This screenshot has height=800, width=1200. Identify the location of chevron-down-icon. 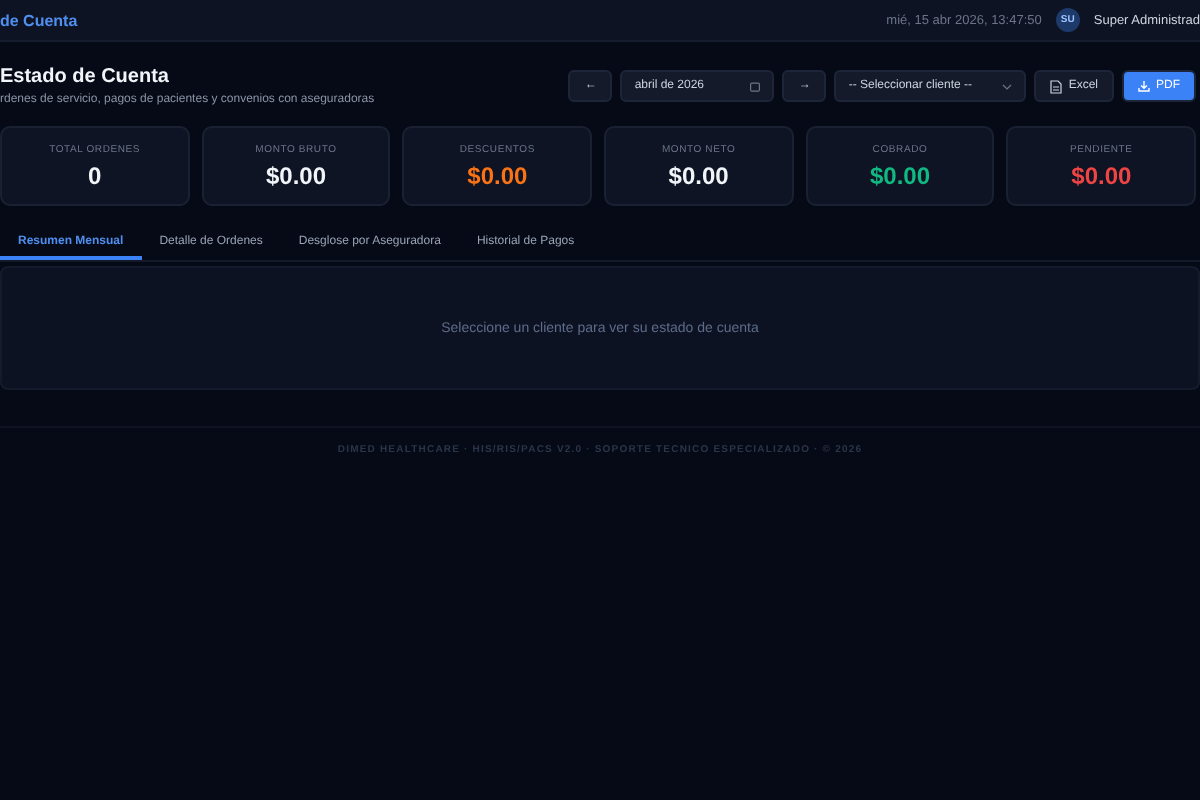
(1007, 86).